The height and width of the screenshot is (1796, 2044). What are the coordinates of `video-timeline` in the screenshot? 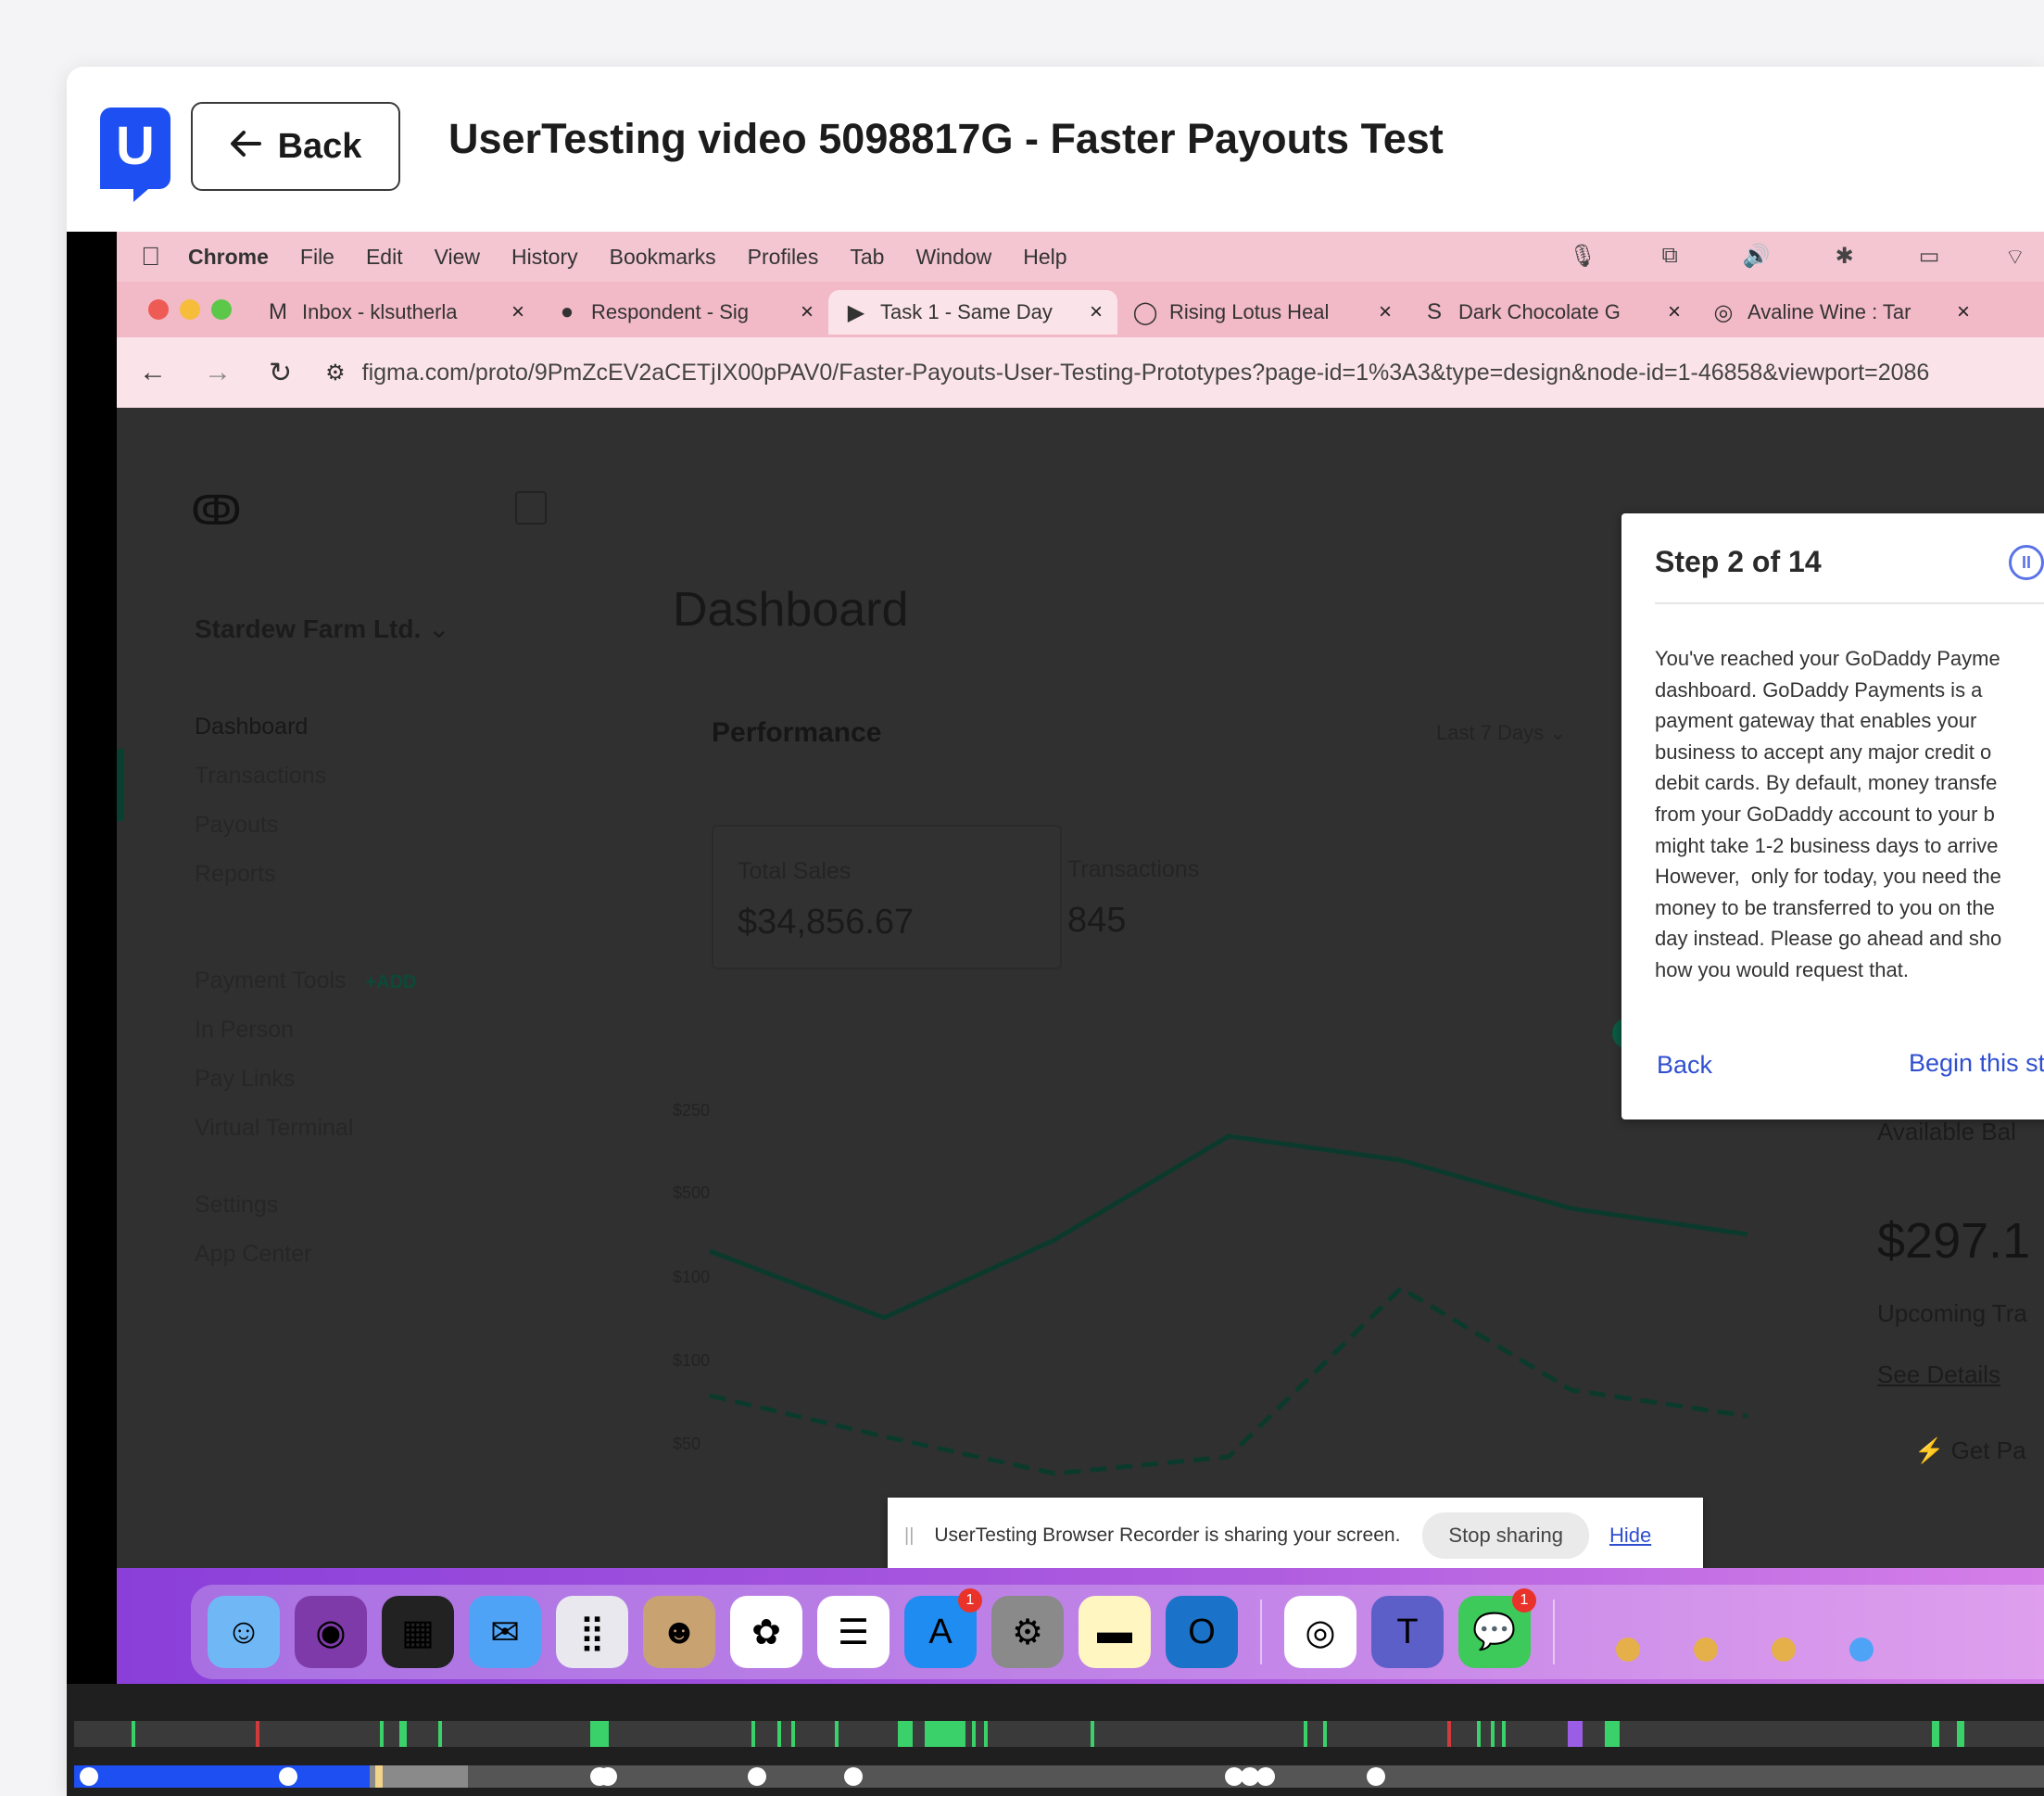 It's located at (1055, 1740).